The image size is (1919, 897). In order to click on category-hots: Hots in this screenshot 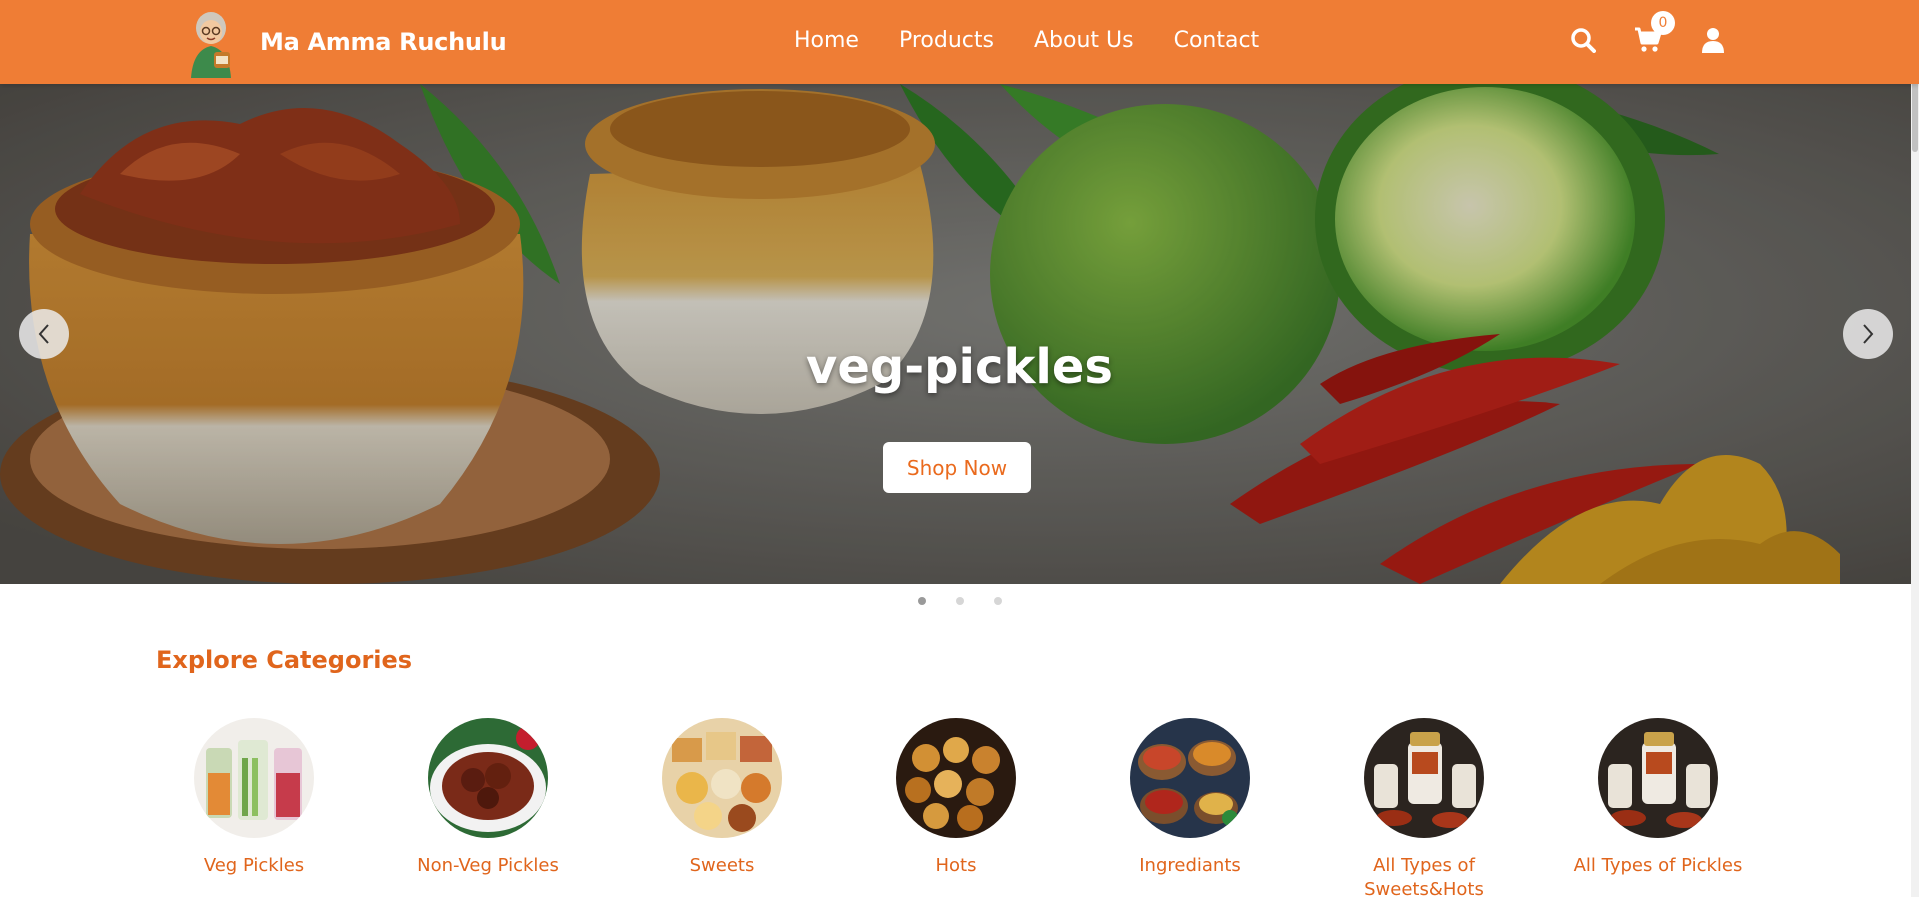, I will do `click(956, 798)`.